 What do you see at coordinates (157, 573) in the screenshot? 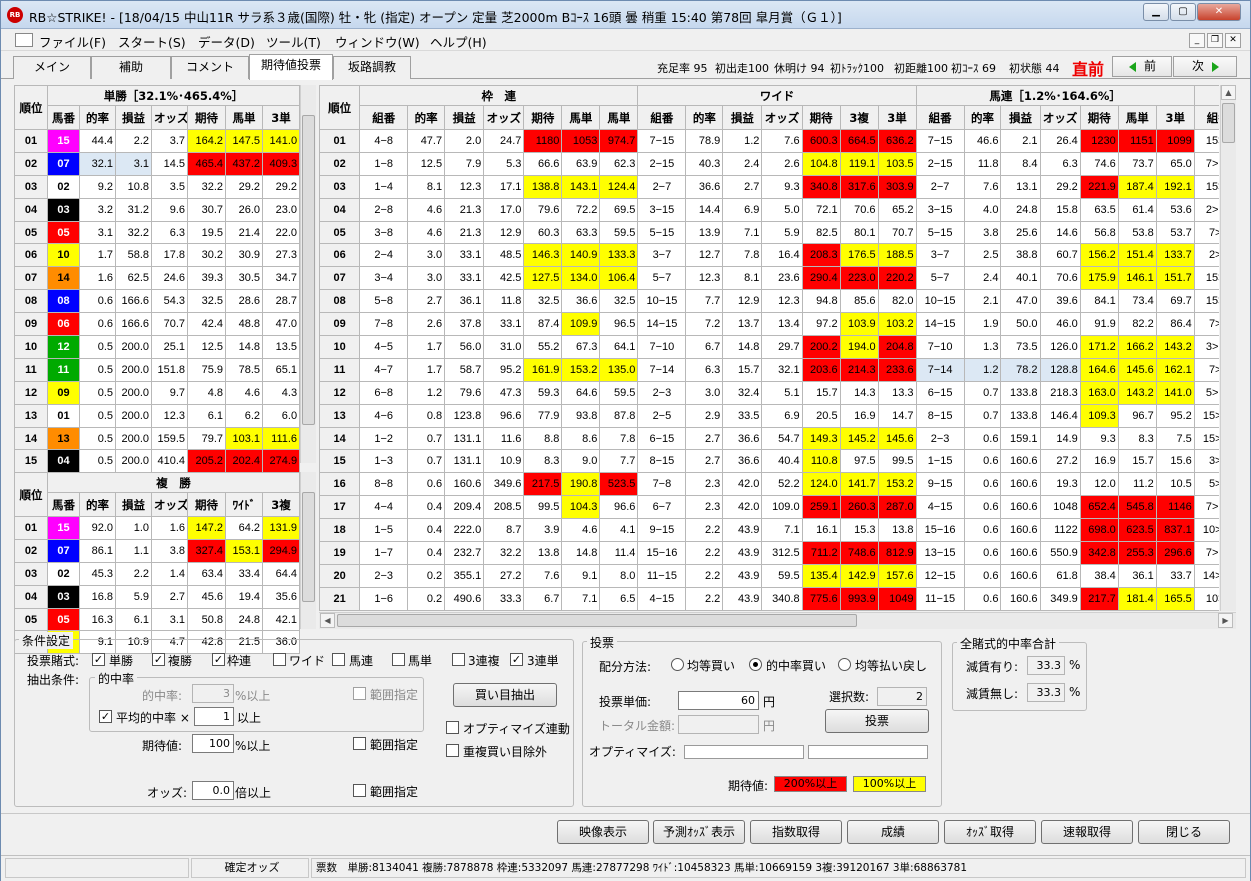
I see `table-row: 03 02 45.3 2.2 1.4 63.4 33.4 64.4` at bounding box center [157, 573].